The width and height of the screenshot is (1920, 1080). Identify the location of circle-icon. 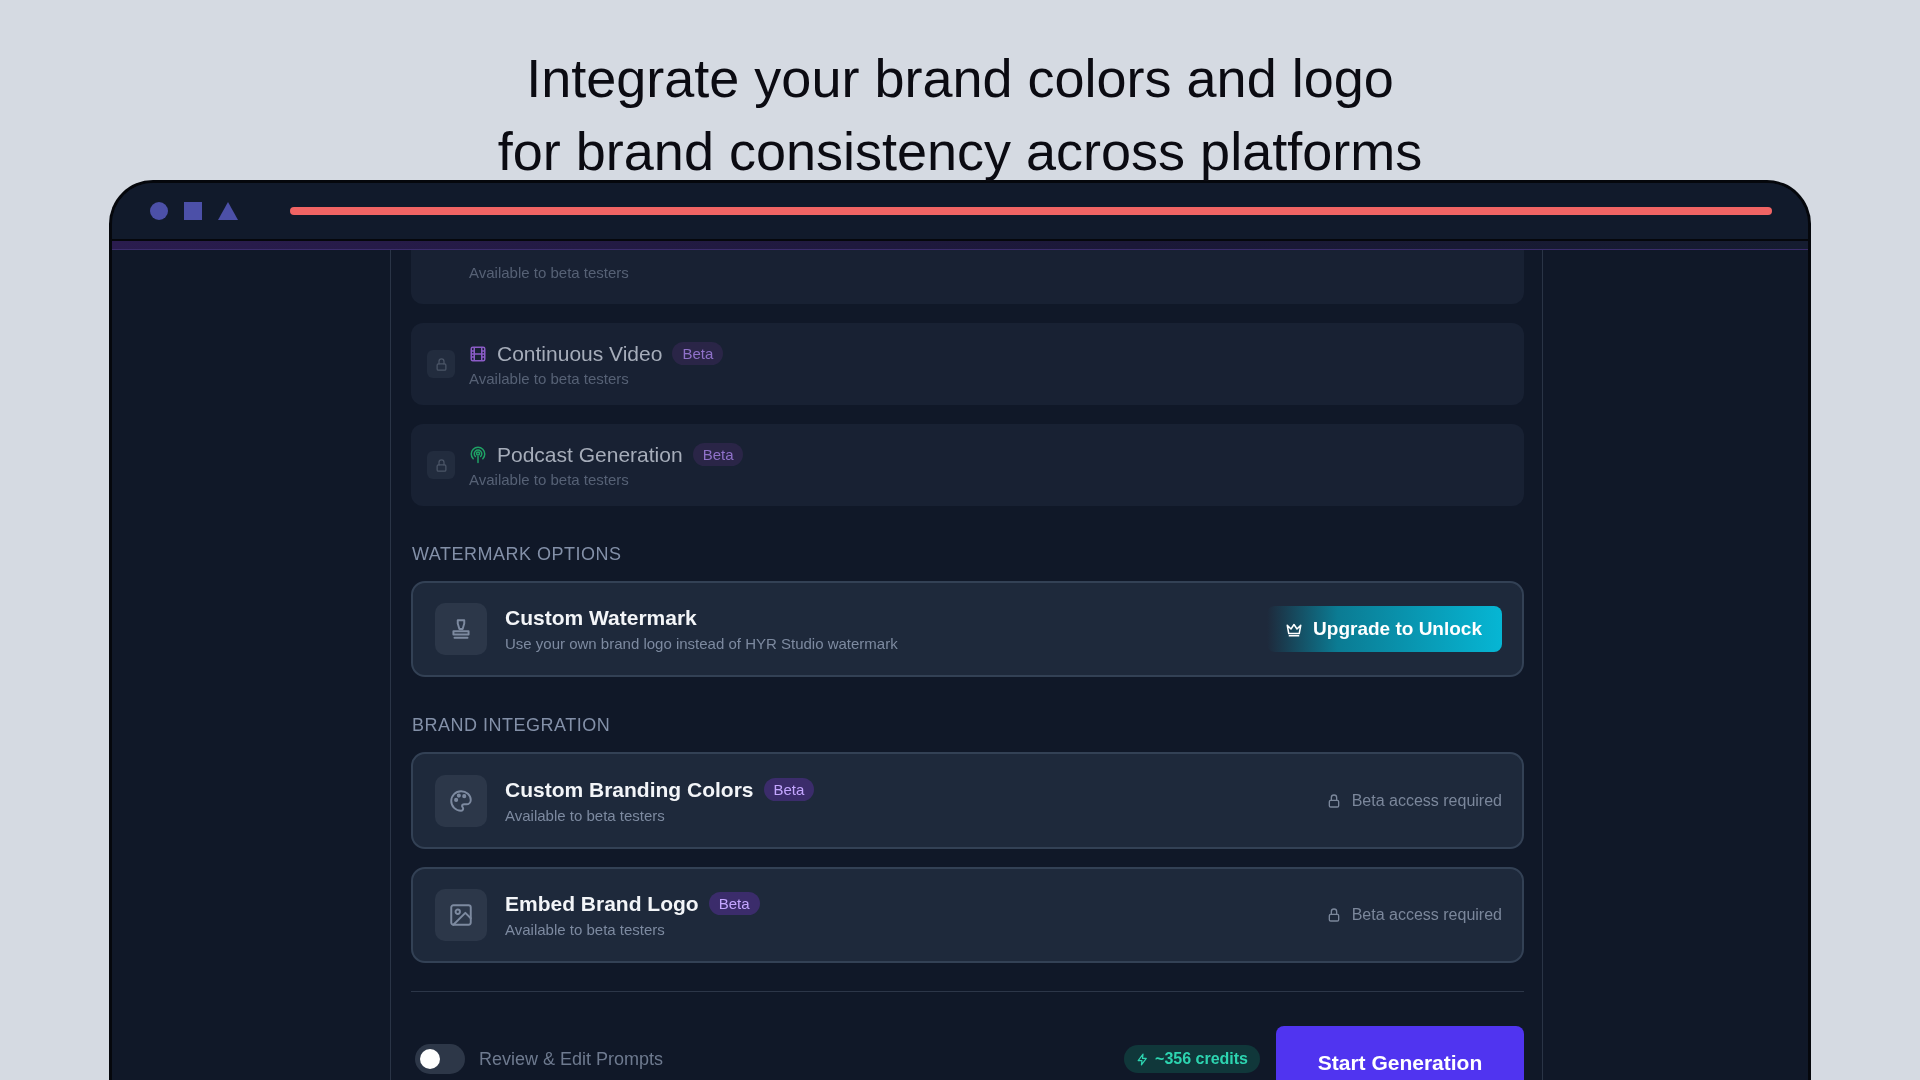
(159, 211).